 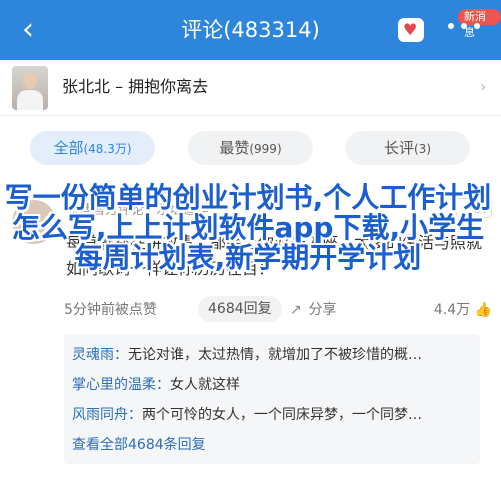 I want to click on tab-all-label: 全部, so click(x=68, y=148).